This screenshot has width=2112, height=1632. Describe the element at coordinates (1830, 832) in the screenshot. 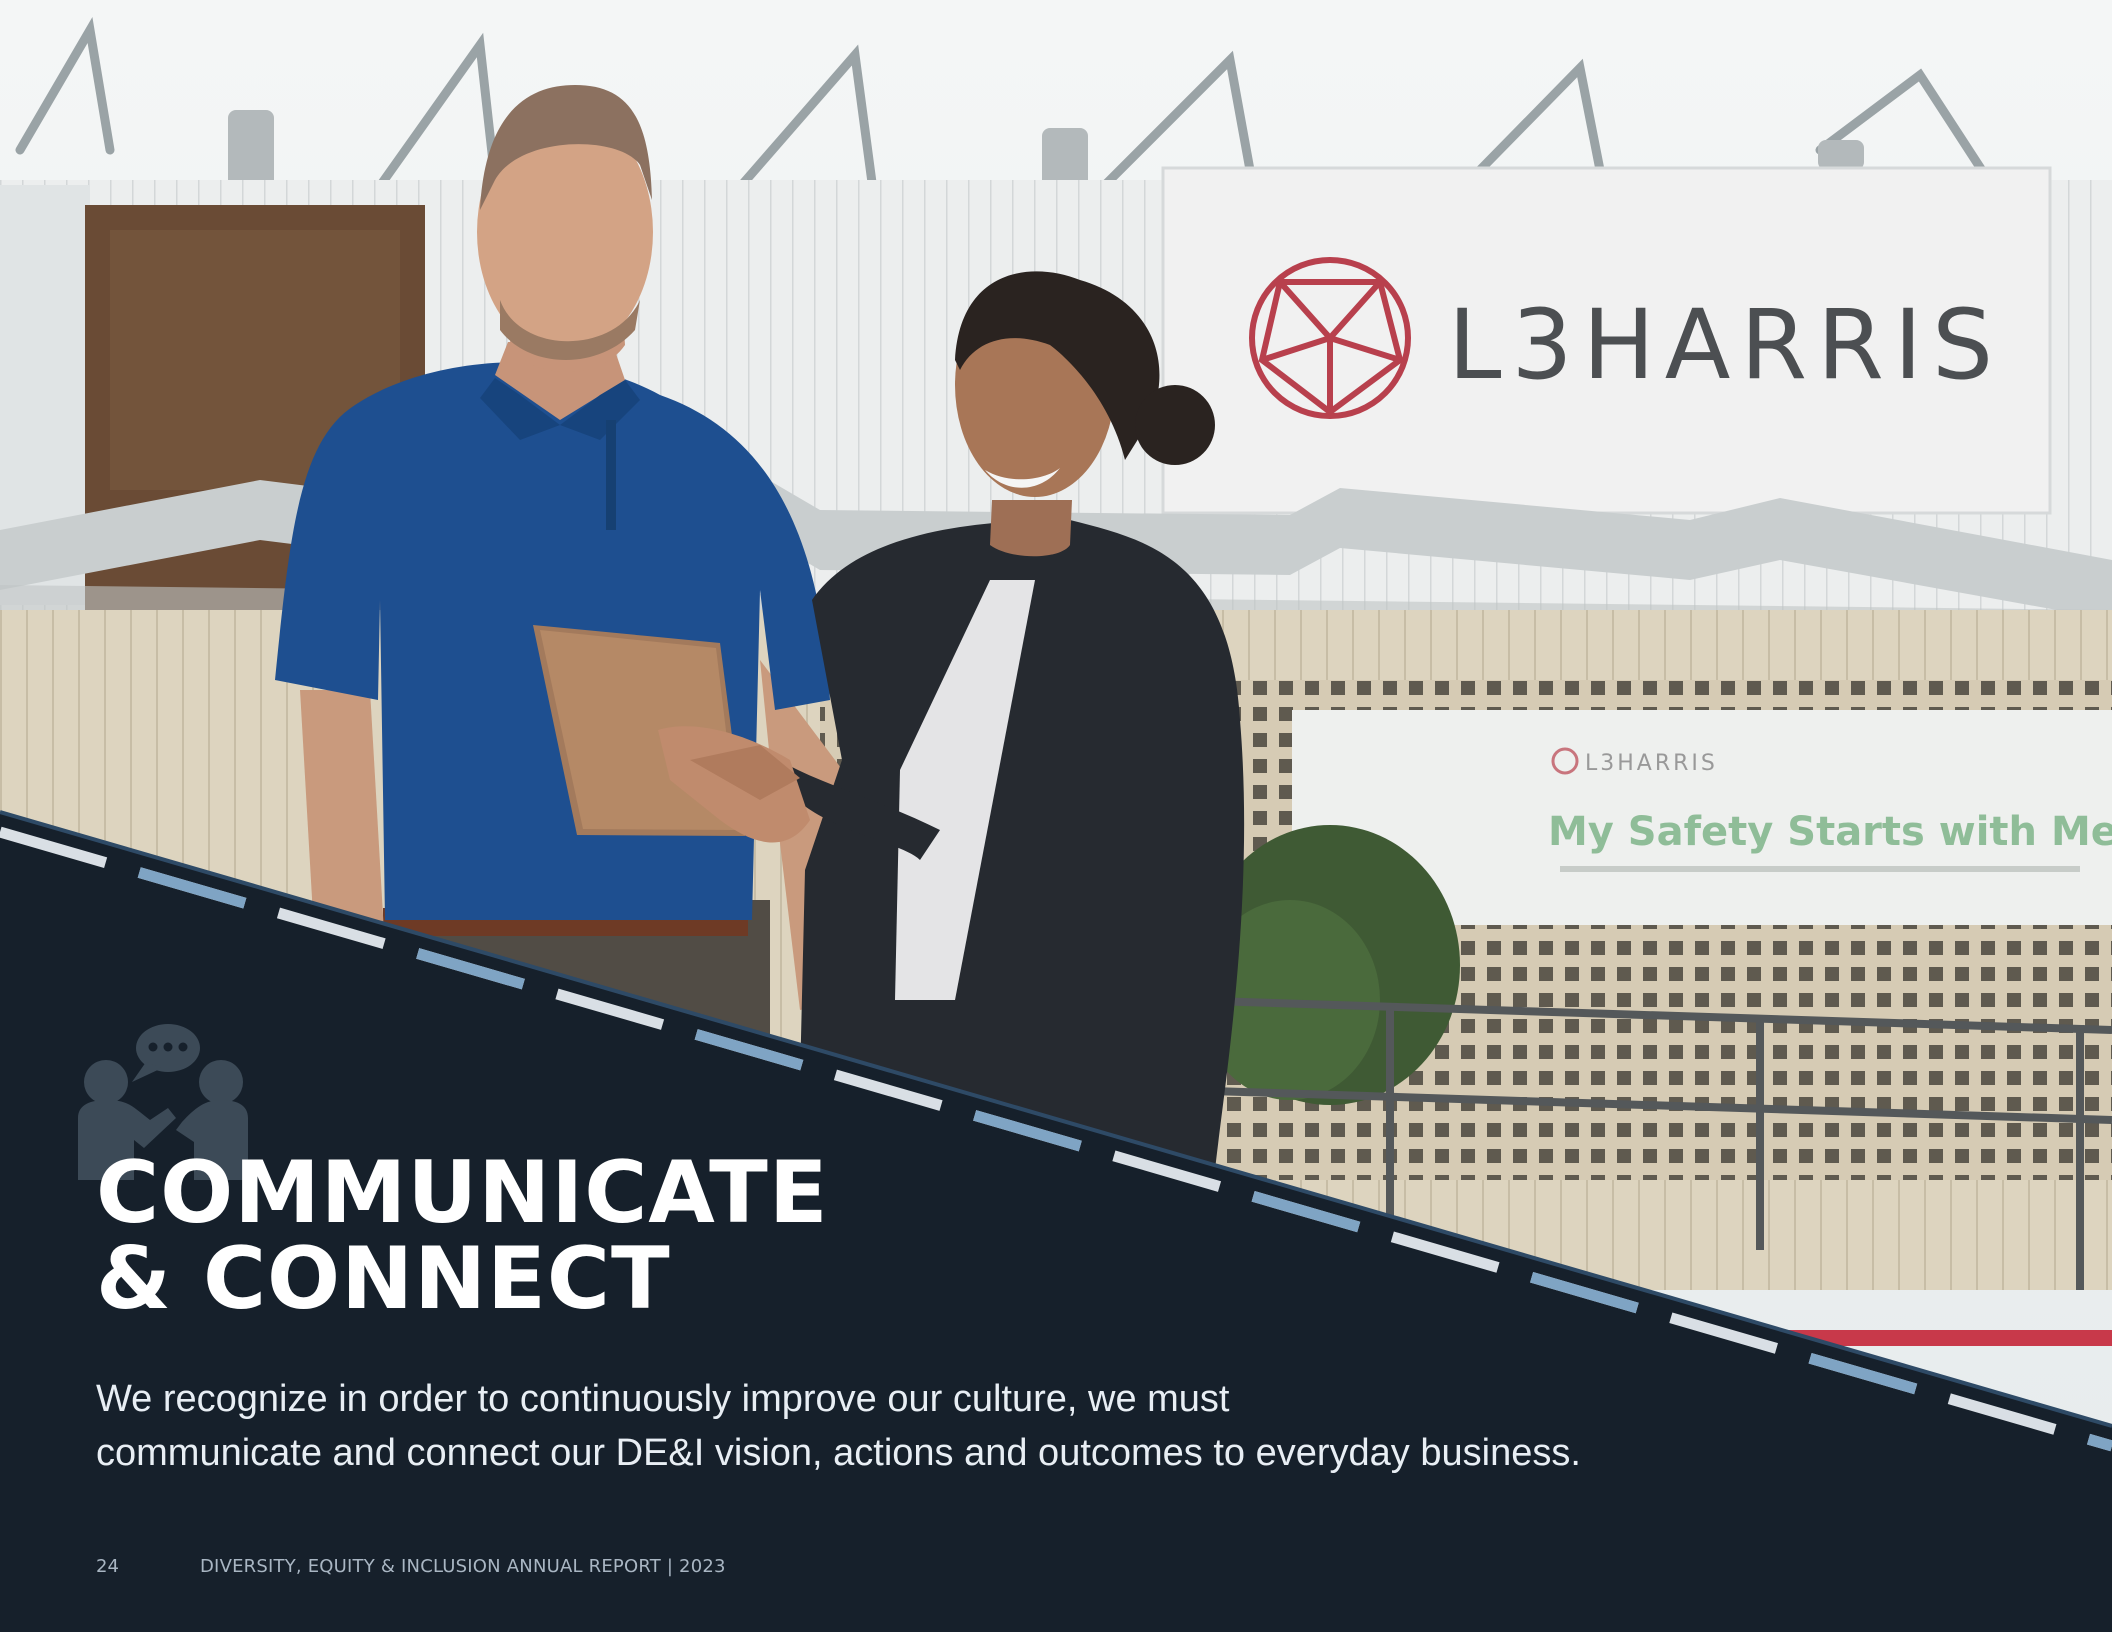

I see `banner-slogan-text: My Safety Starts with Me` at that location.